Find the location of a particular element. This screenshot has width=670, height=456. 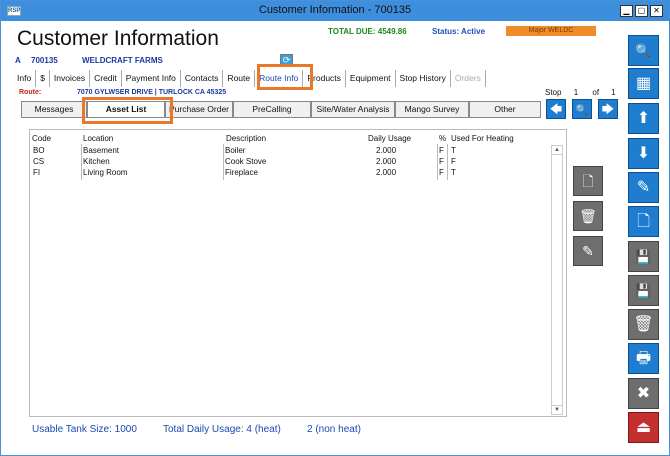

new-document-icon: 🗋 is located at coordinates (588, 181).